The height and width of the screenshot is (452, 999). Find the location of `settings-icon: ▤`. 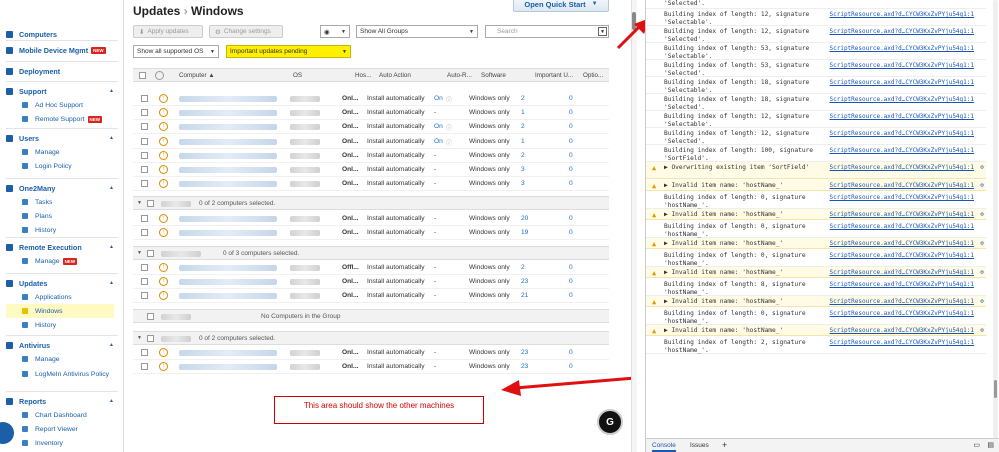

settings-icon: ▤ is located at coordinates (990, 445).